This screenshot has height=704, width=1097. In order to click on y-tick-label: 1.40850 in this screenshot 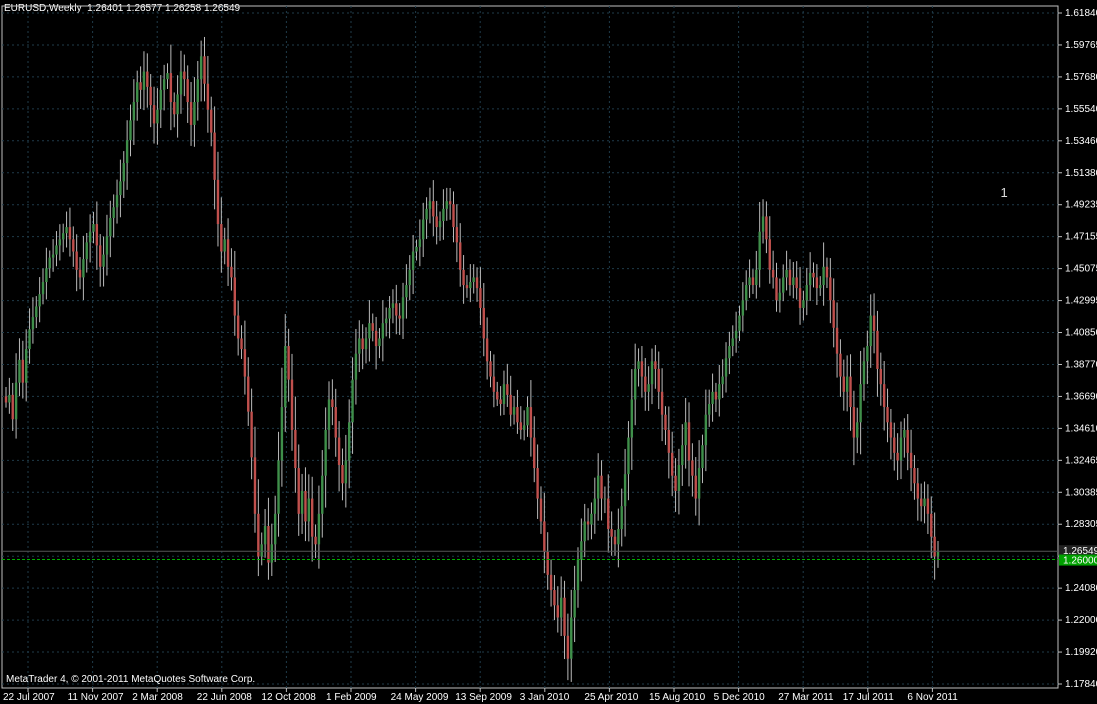, I will do `click(1081, 333)`.